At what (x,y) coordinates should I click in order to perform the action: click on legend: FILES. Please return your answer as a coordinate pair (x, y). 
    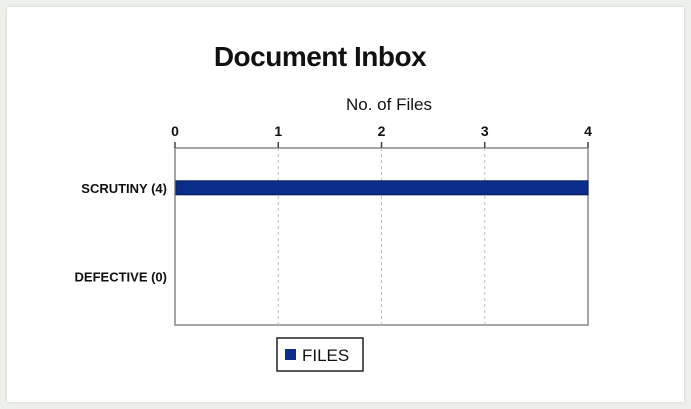
    Looking at the image, I should click on (320, 354).